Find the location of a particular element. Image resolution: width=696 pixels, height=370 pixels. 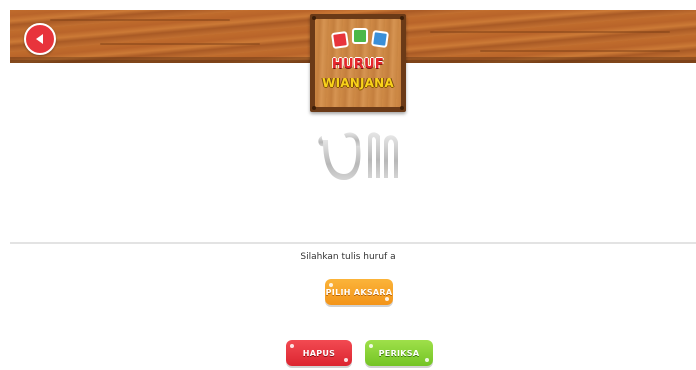

sign-title-line2: WIANJANA is located at coordinates (358, 83).